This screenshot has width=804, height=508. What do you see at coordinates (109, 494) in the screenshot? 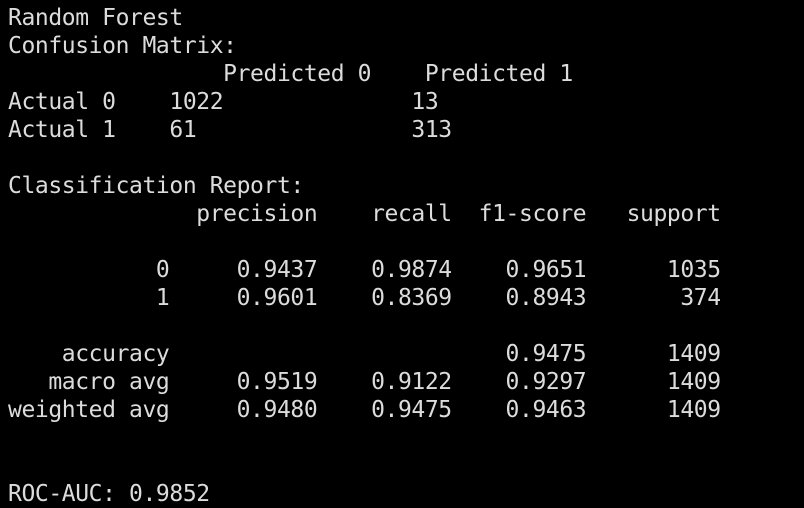
I see `output-line-roc-auc: ROC-AUC: 0.9852` at bounding box center [109, 494].